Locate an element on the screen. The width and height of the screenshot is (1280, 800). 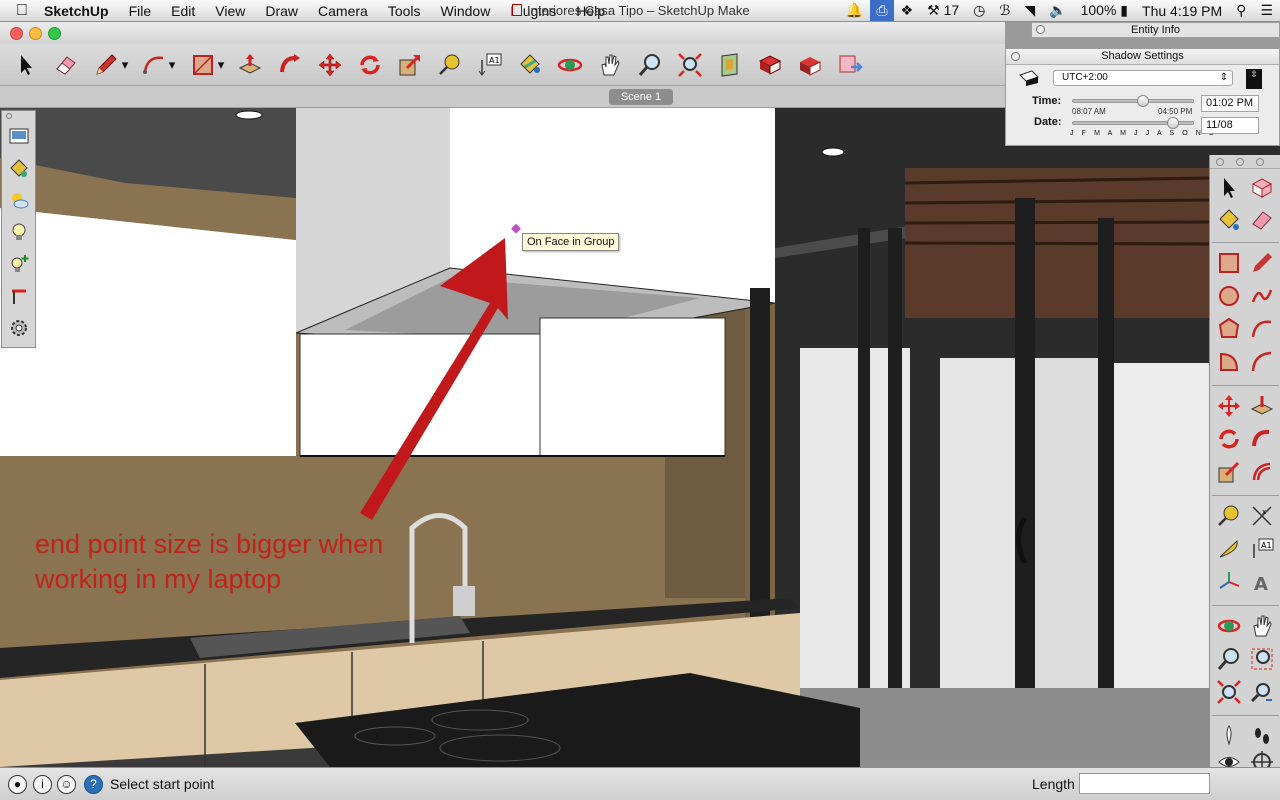
entity-info-panel: Entity Info is located at coordinates (1155, 30).